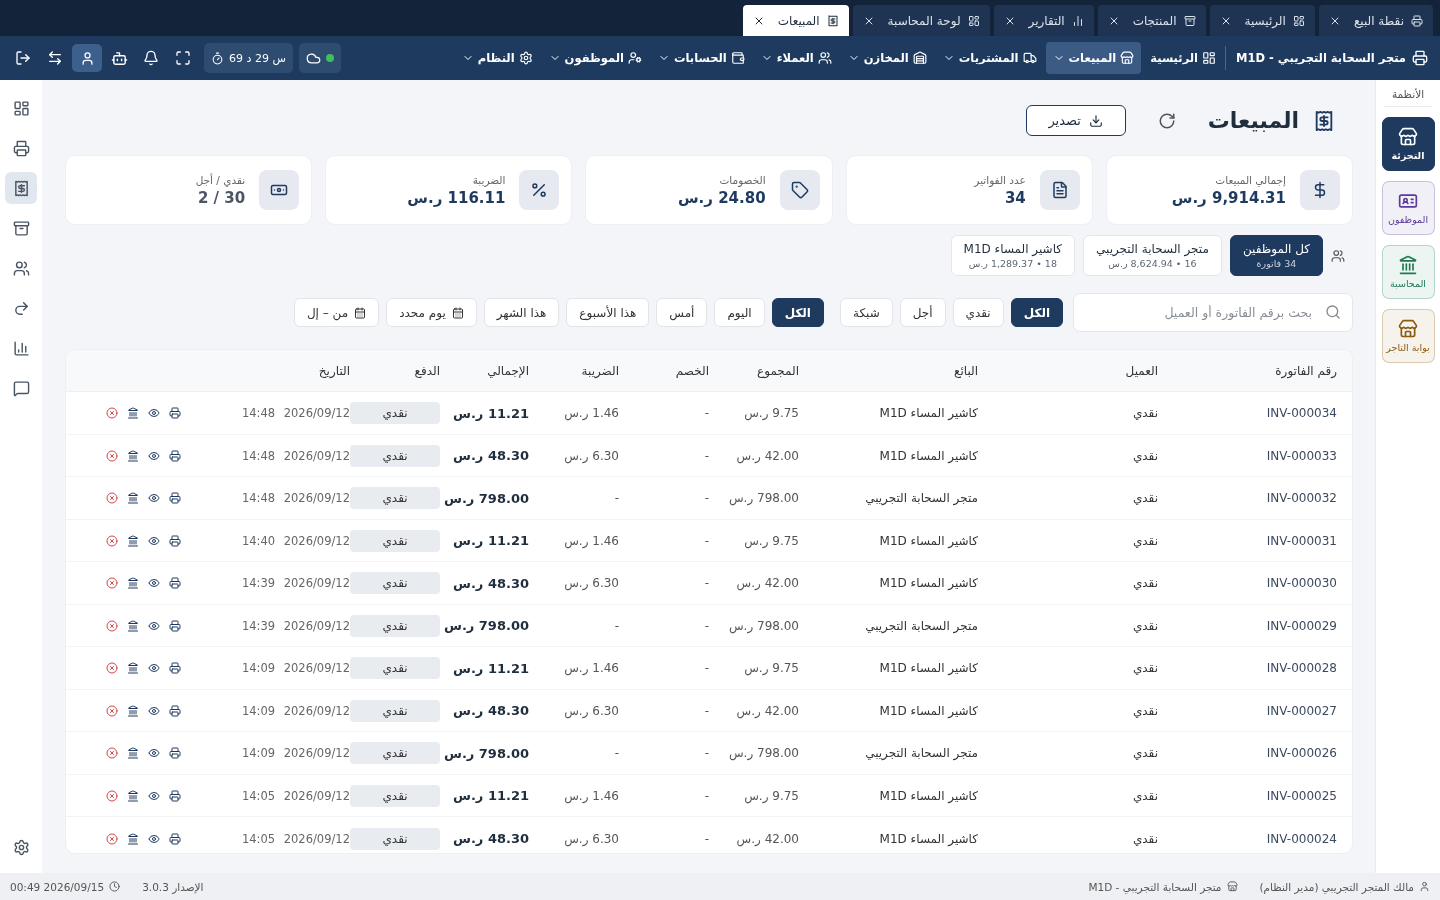 The height and width of the screenshot is (900, 1440). I want to click on nav-menu-item: المشتريات, so click(989, 58).